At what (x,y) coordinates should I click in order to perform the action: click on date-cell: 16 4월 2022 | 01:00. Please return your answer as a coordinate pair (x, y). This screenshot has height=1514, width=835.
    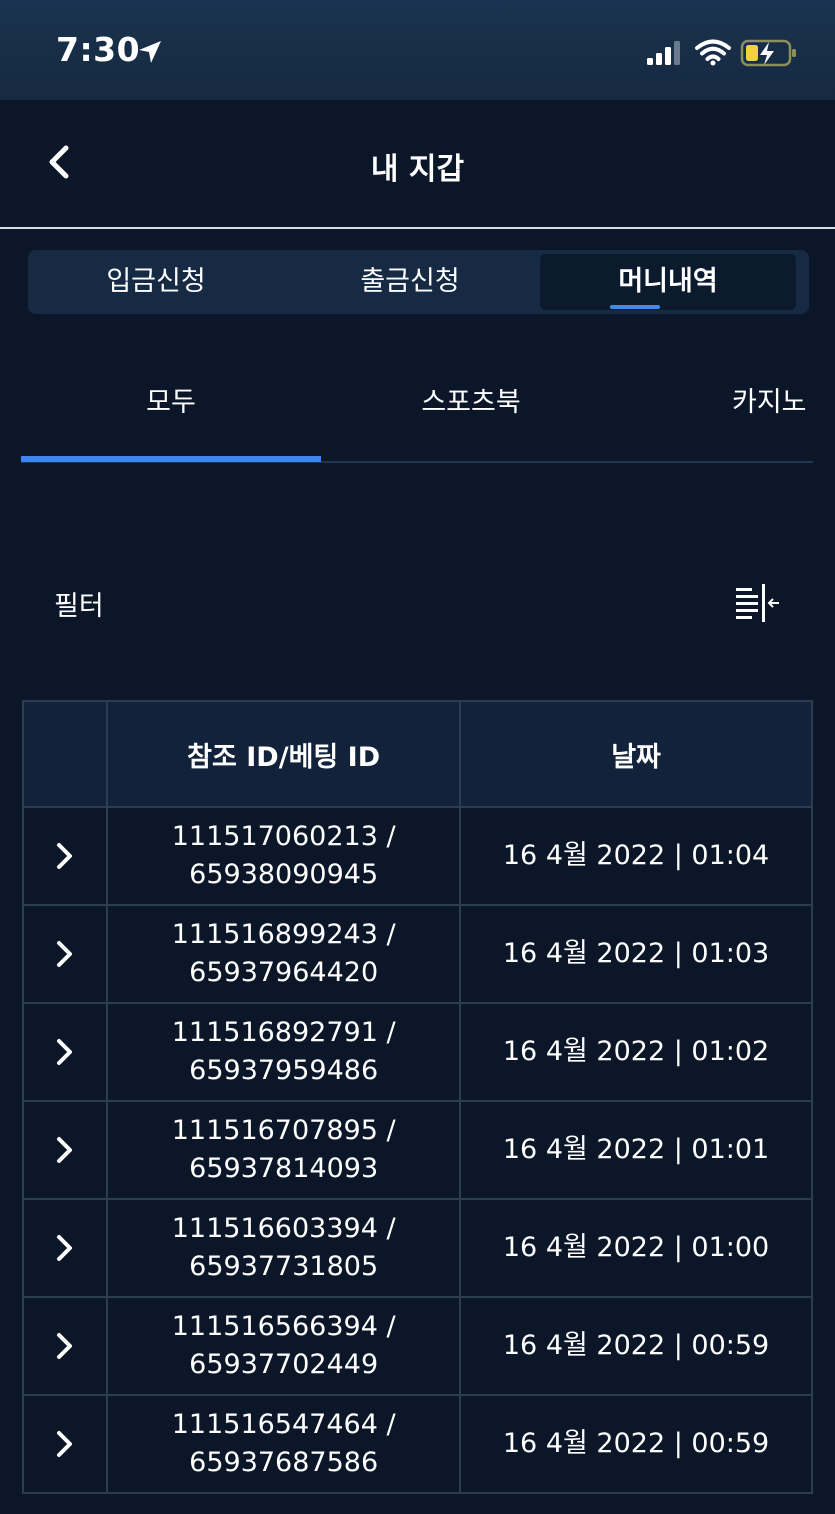
    Looking at the image, I should click on (636, 1248).